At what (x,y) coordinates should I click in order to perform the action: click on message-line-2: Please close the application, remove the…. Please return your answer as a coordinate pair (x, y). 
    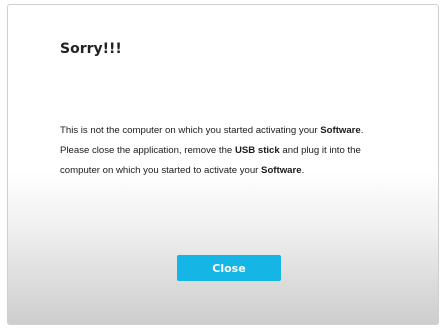
    Looking at the image, I should click on (246, 151).